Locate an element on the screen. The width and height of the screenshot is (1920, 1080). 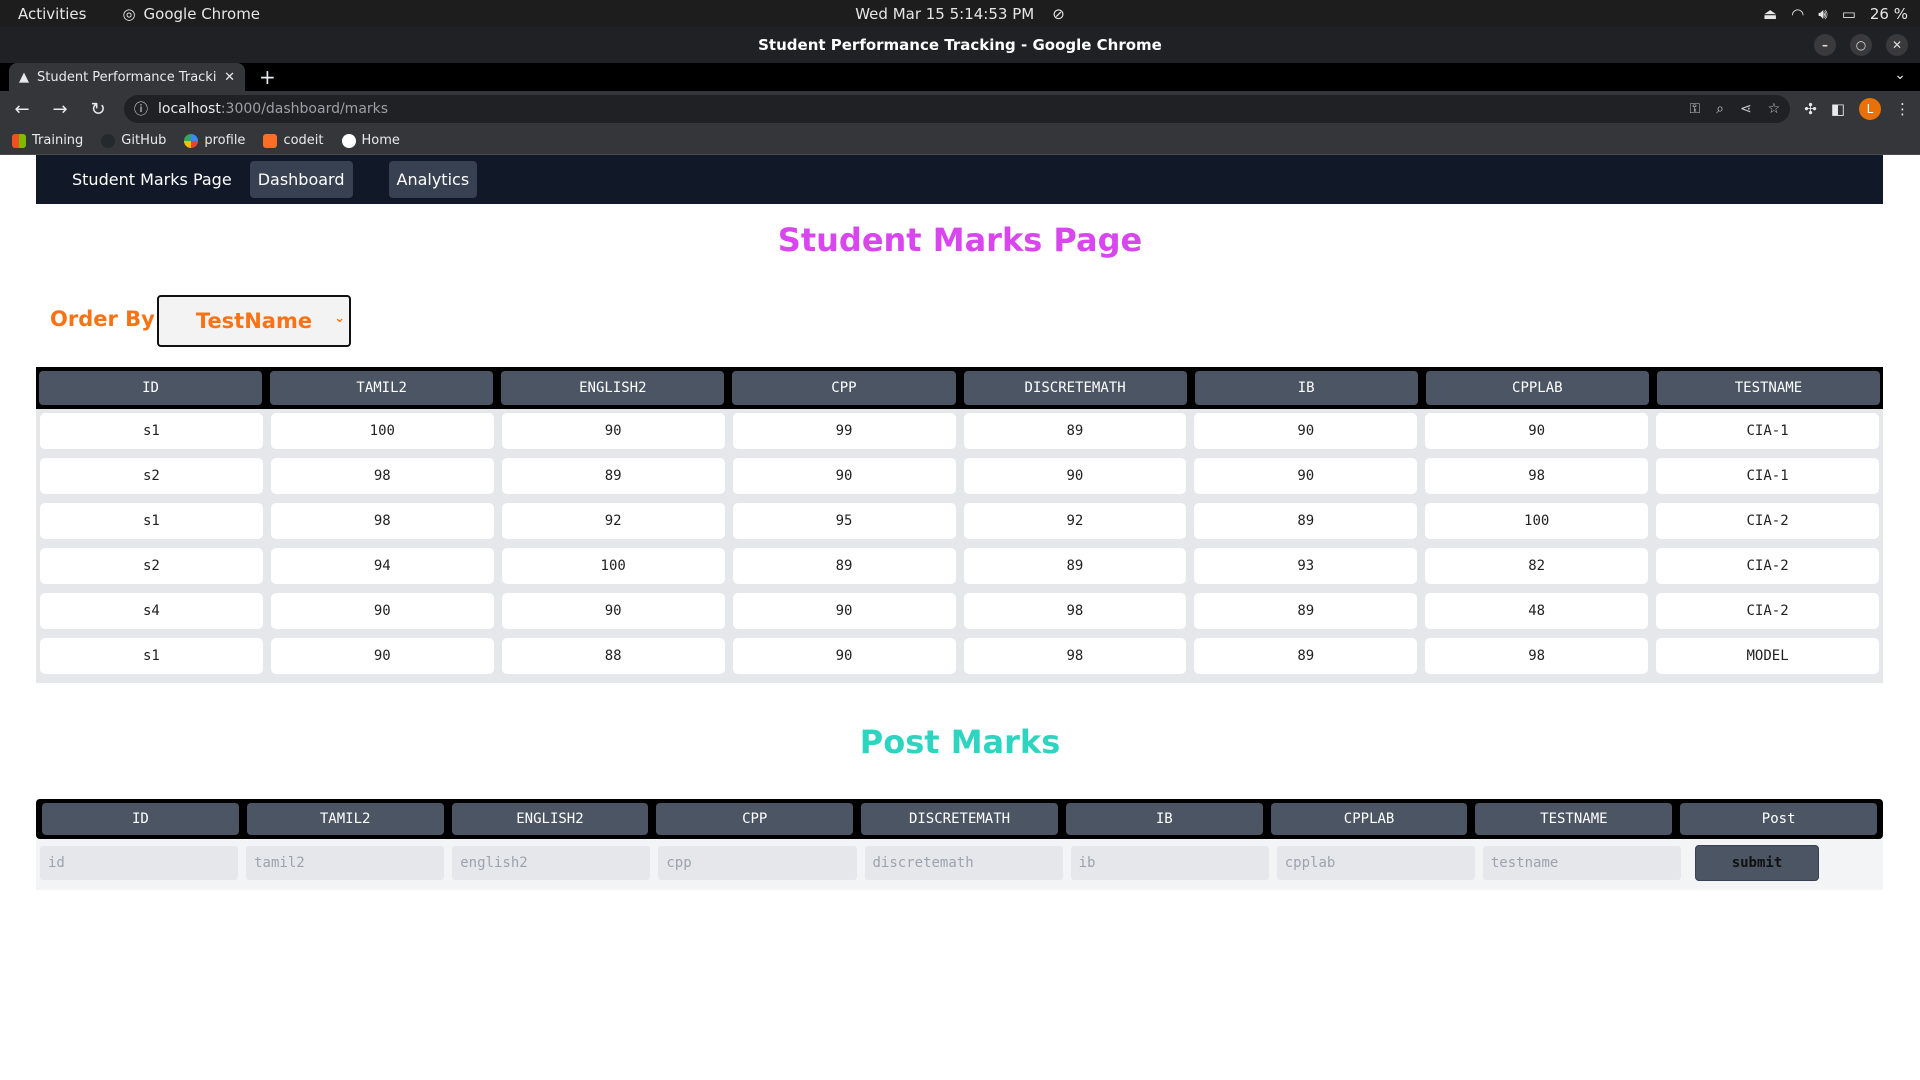
pinwheel-icon is located at coordinates (191, 140).